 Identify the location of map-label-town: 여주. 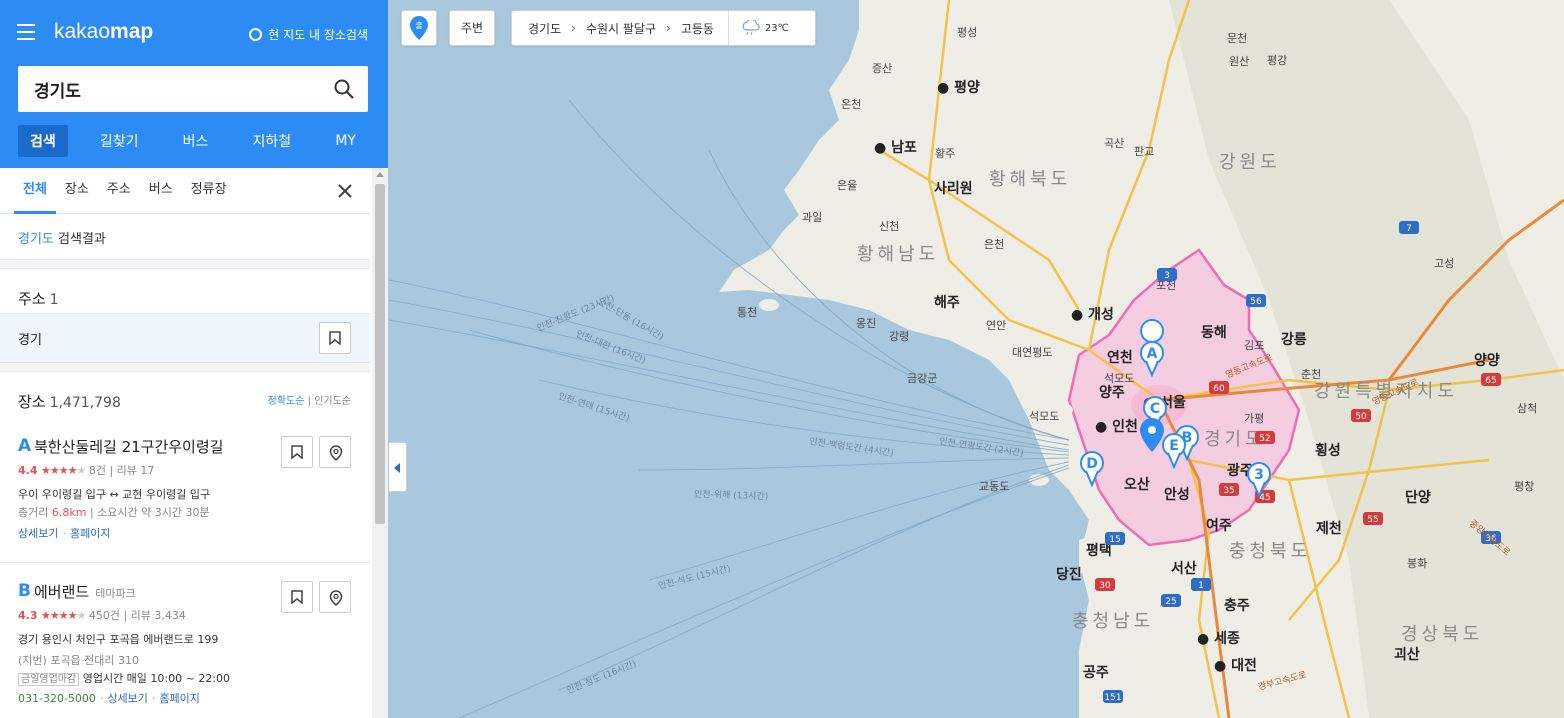
(1219, 526).